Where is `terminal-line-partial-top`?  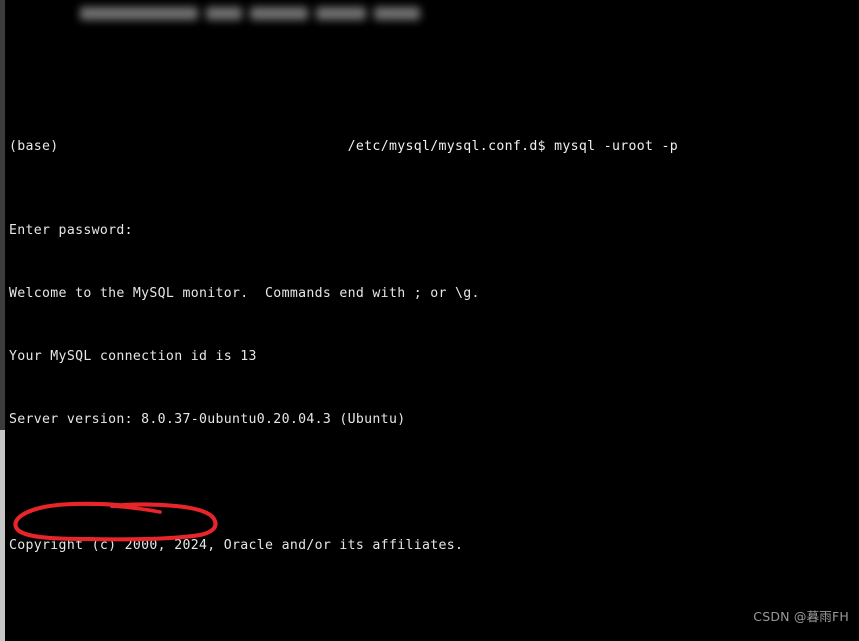 terminal-line-partial-top is located at coordinates (434, 62).